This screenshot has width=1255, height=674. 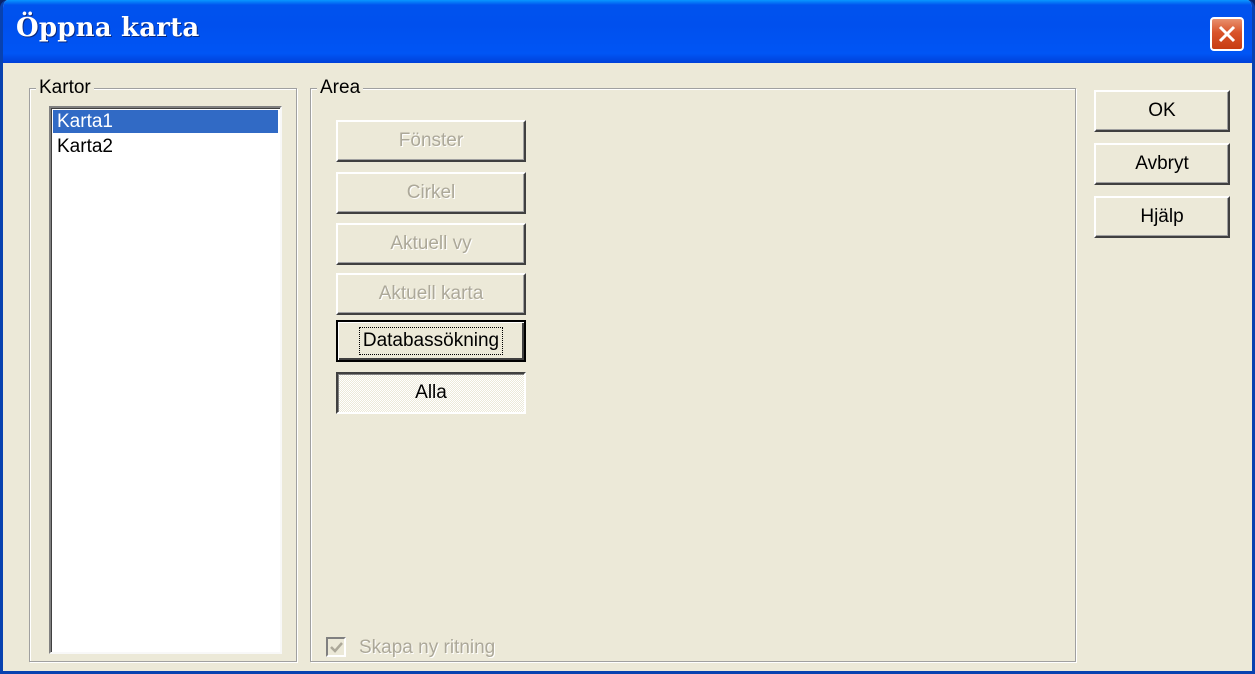 I want to click on ok-button: OK, so click(x=1162, y=111).